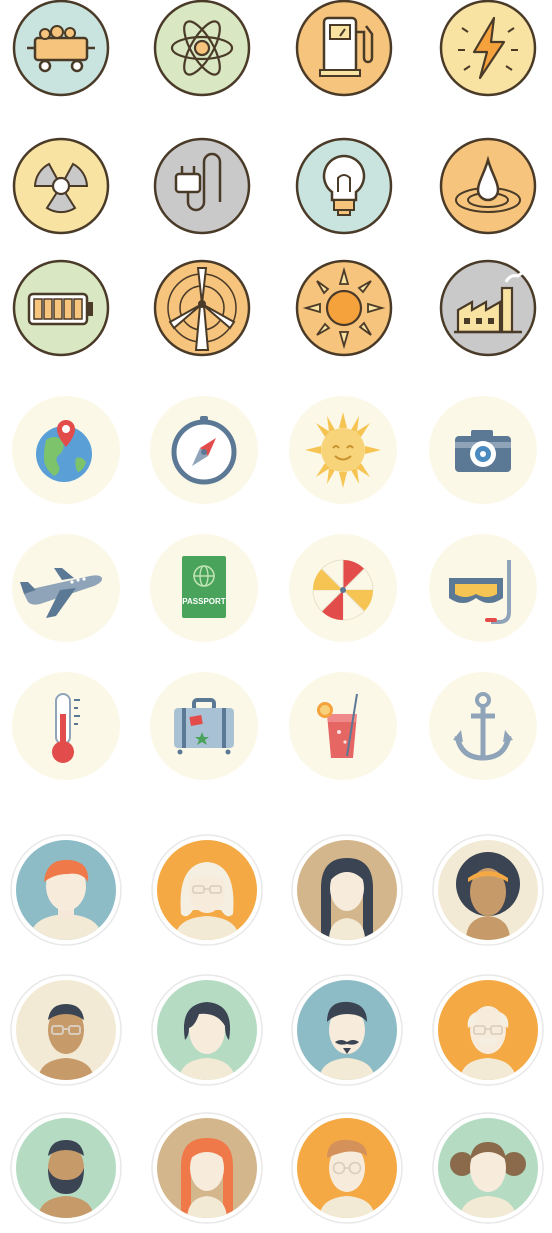 The image size is (552, 1233). I want to click on avatar-headband-woman-icon, so click(488, 890).